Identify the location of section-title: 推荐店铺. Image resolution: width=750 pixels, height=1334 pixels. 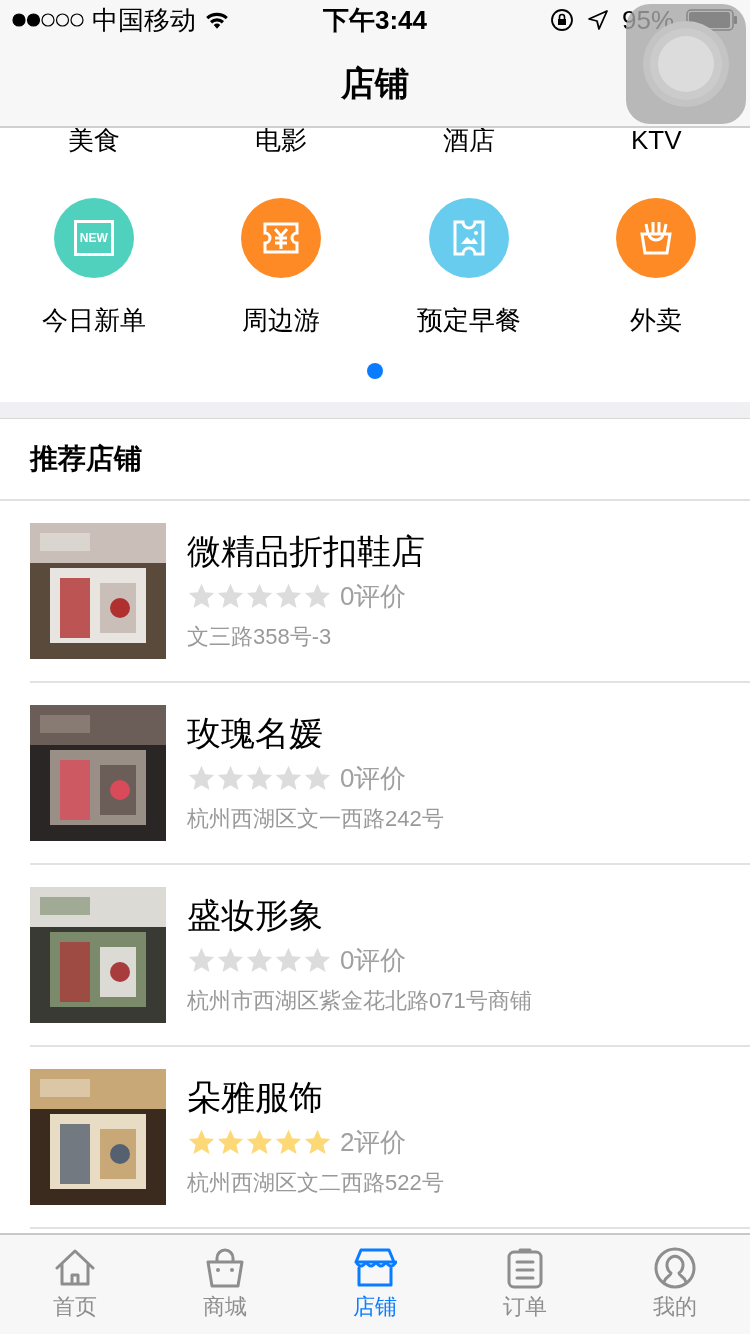
(86, 459).